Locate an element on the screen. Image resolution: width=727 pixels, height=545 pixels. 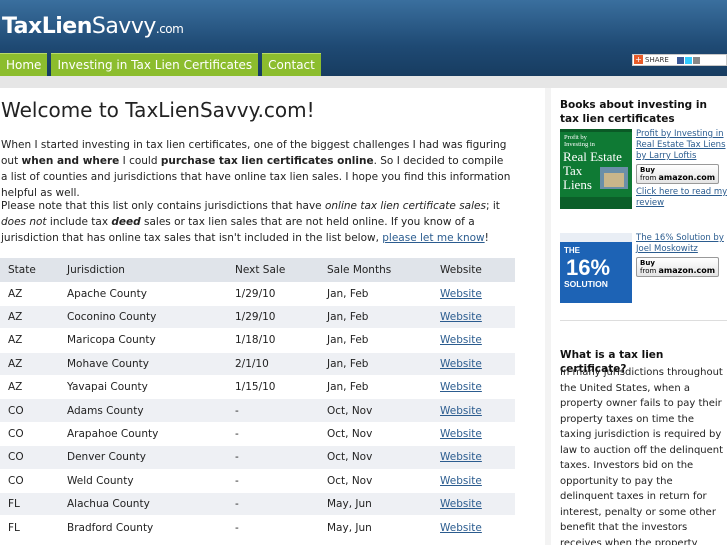
note-text-3: include tax is located at coordinates (79, 222).